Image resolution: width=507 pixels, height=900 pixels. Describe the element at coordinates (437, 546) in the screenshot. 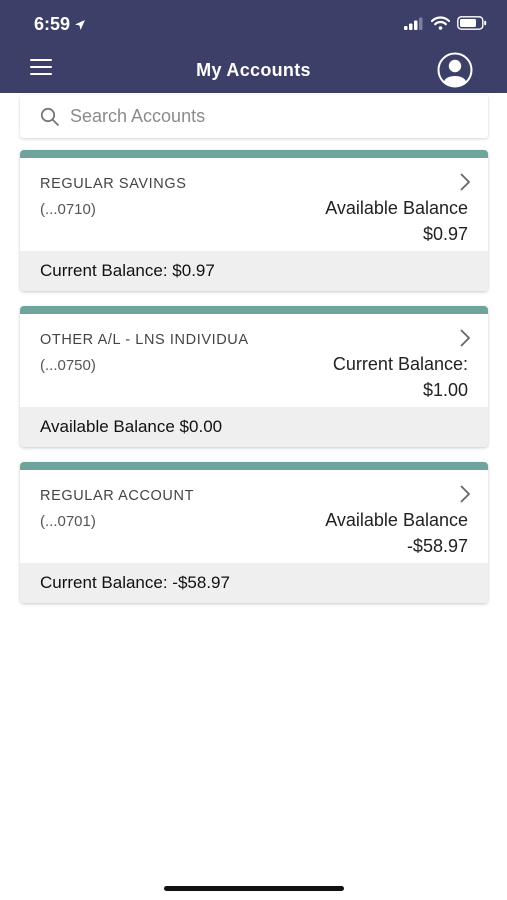

I see `balance-value: -$58.97` at that location.